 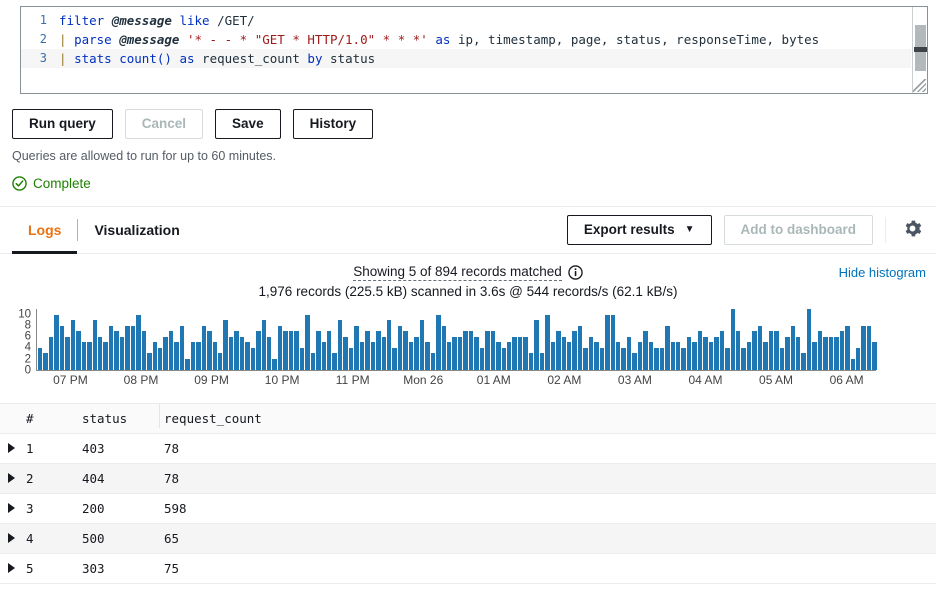 I want to click on save-button: Save, so click(x=248, y=124).